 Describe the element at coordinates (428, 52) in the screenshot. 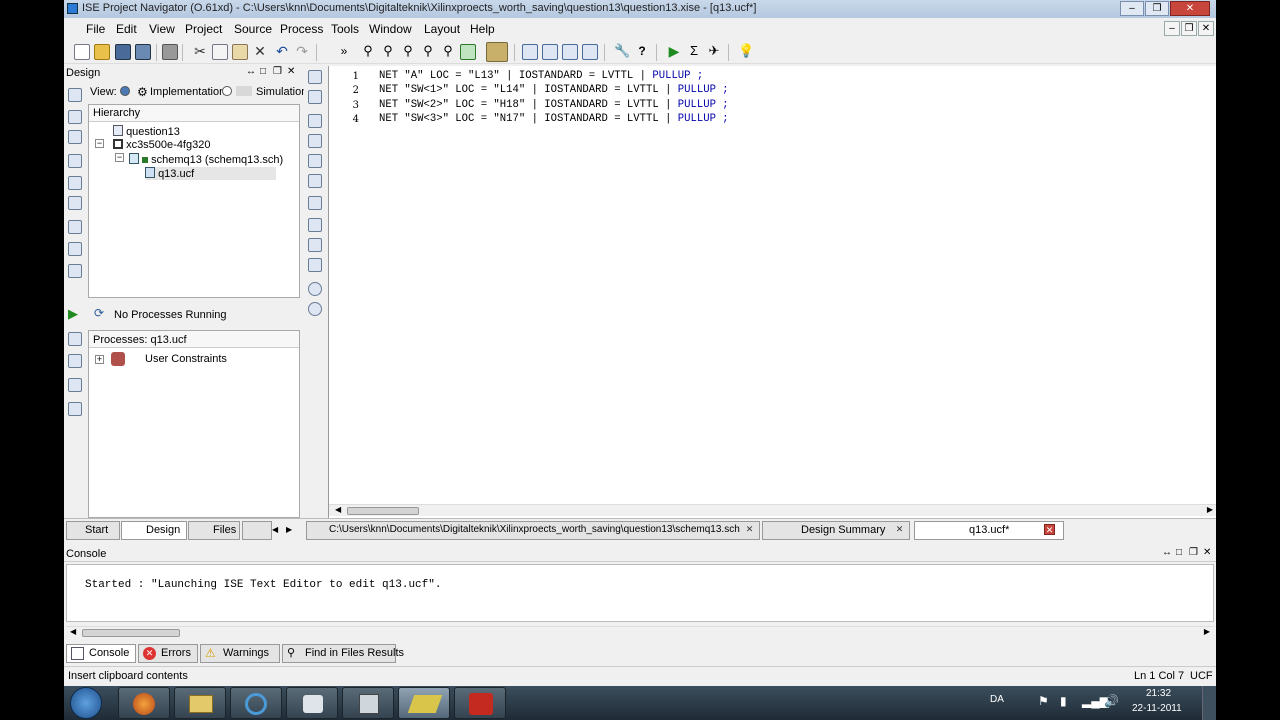

I see `zoom-area-icon: ⚲` at that location.